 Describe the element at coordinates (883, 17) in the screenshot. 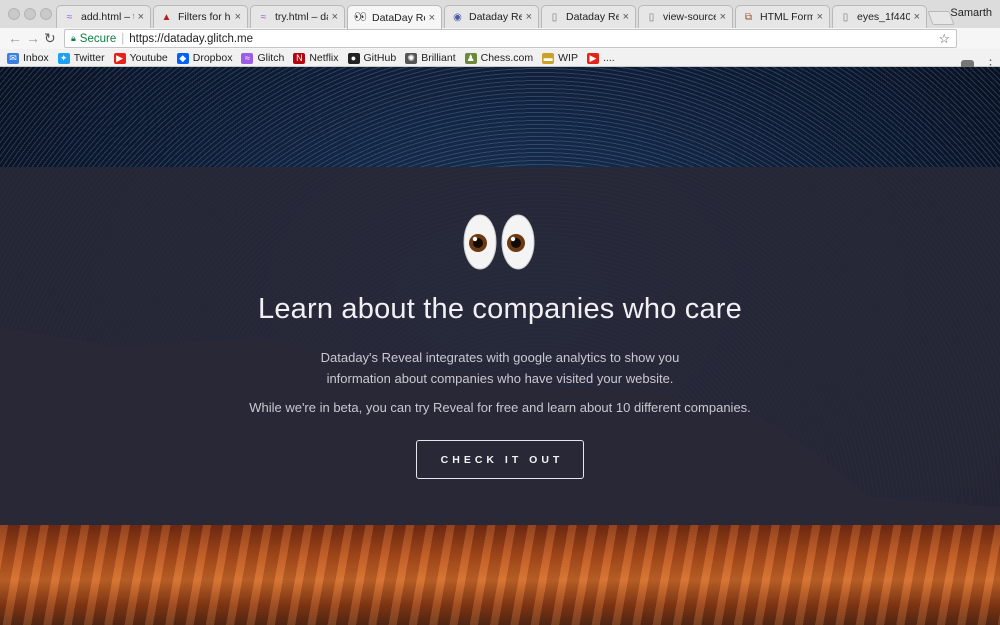

I see `tab-label: eyes_1f440.png` at that location.